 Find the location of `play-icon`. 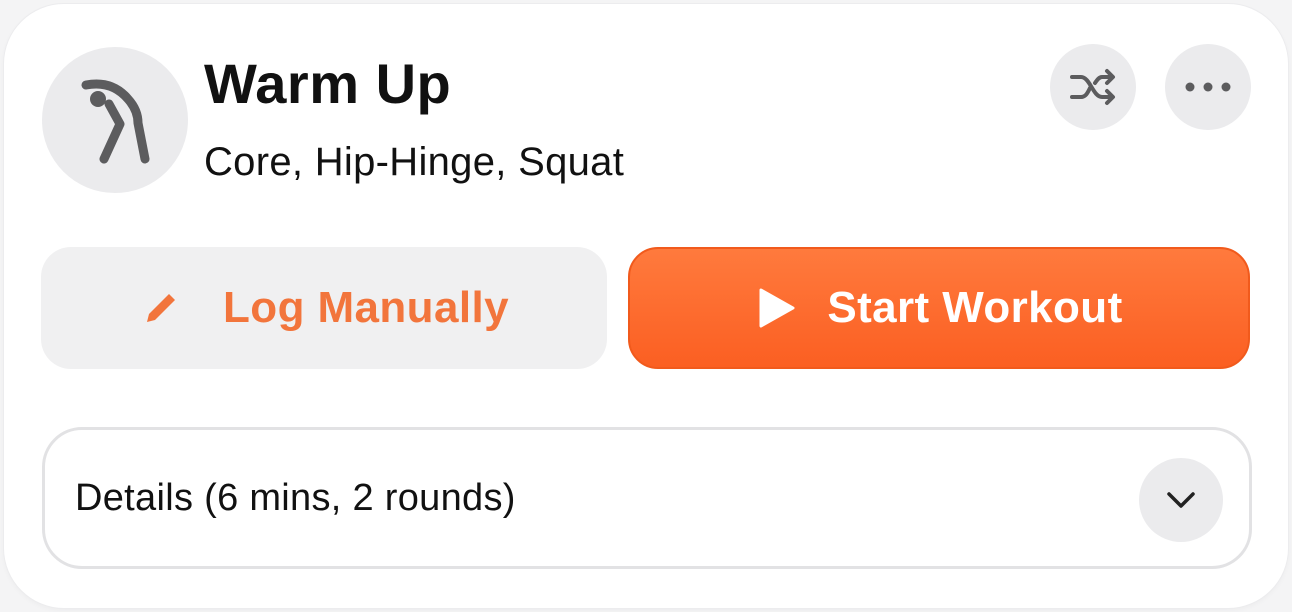

play-icon is located at coordinates (776, 308).